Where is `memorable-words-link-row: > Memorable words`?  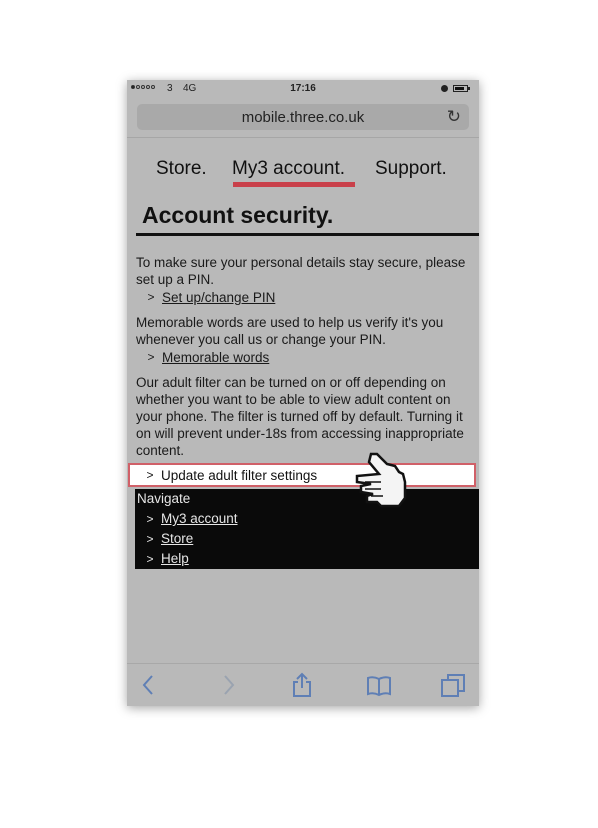
memorable-words-link-row: > Memorable words is located at coordinates (307, 357).